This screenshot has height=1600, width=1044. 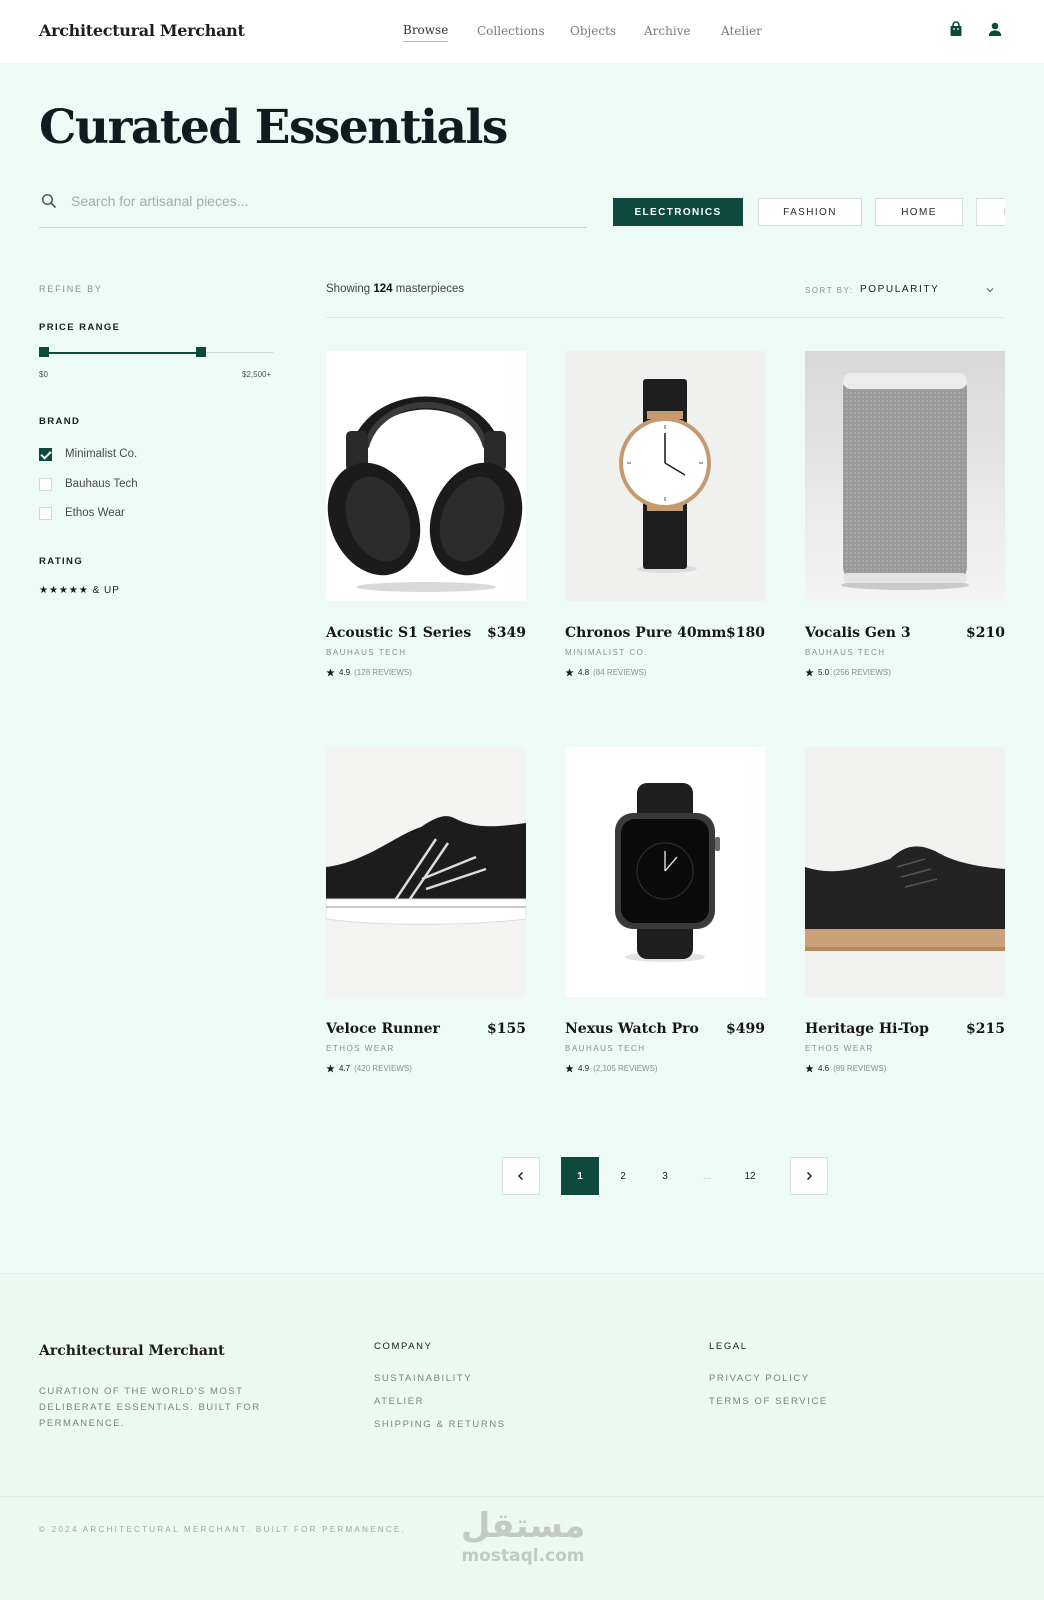 I want to click on brand-filter-minimalist: Minimalist Co., so click(x=88, y=454).